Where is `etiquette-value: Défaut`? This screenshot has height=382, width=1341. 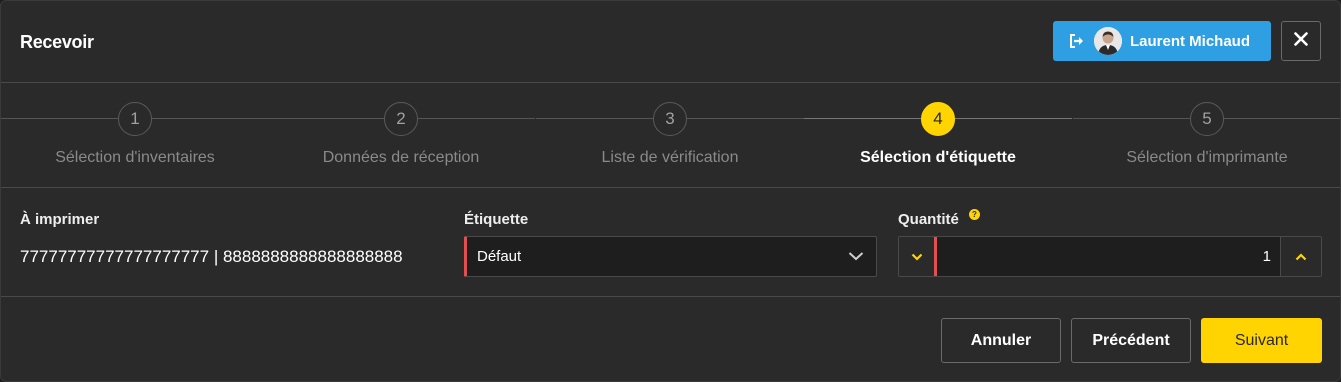
etiquette-value: Défaut is located at coordinates (499, 256).